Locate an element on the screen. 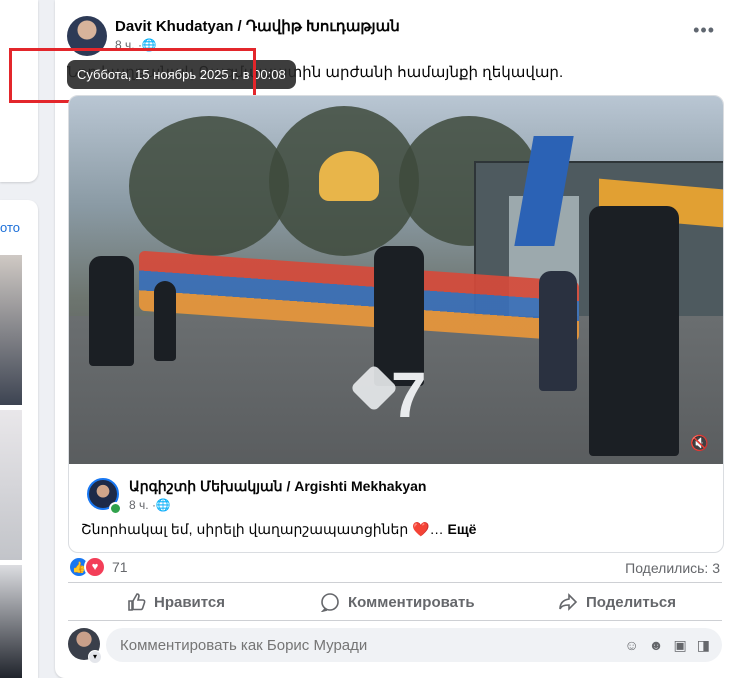 Image resolution: width=732 pixels, height=678 pixels. reaction-summary: 👍 ♥ 71 is located at coordinates (98, 567).